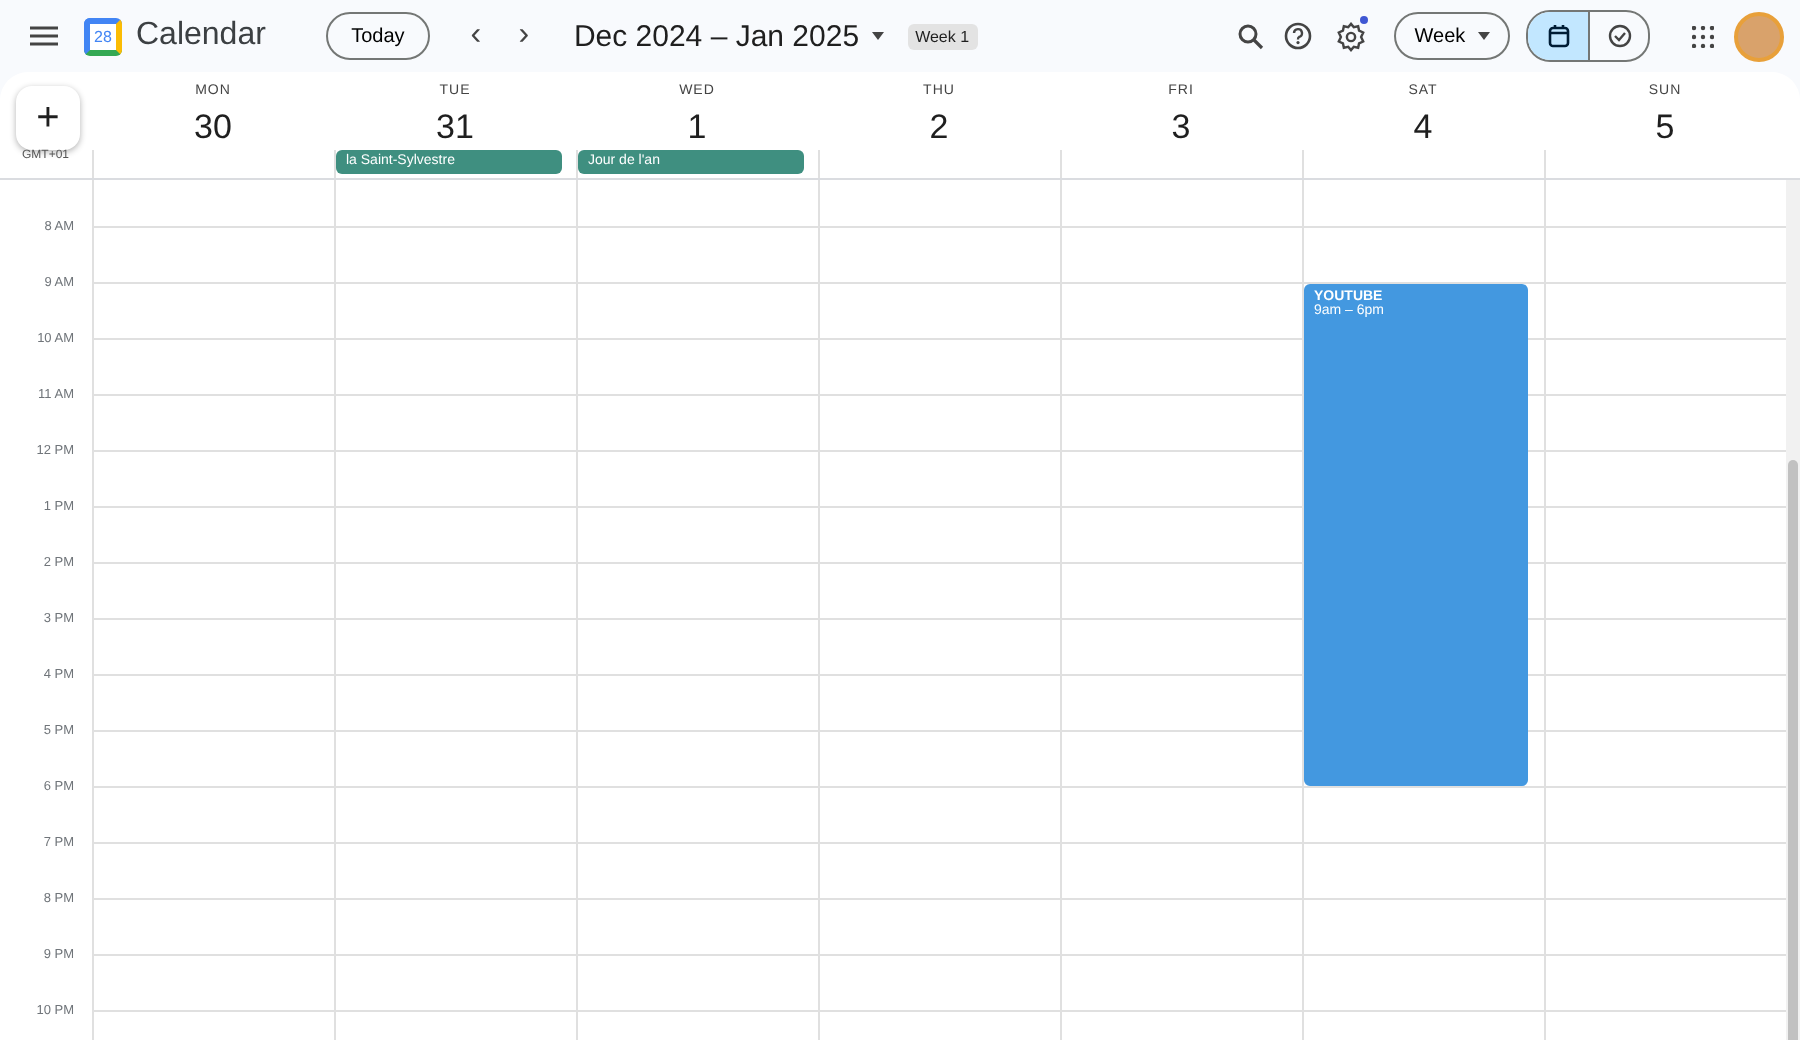  What do you see at coordinates (213, 128) in the screenshot?
I see `date-number: 30` at bounding box center [213, 128].